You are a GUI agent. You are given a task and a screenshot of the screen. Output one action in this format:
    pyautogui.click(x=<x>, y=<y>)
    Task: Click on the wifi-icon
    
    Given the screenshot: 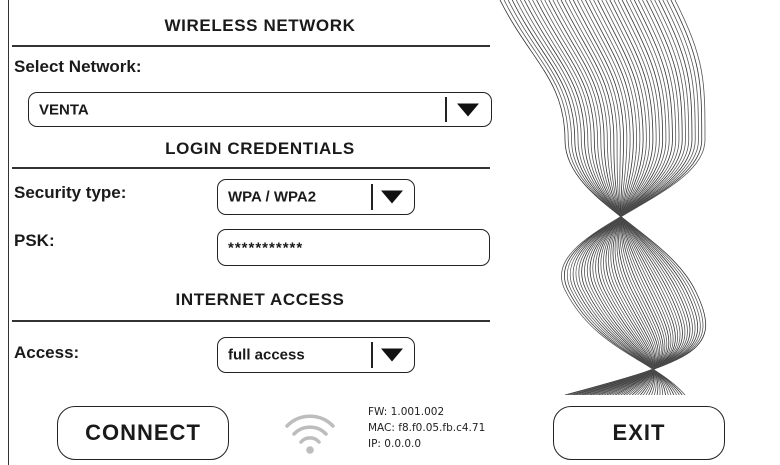 What is the action you would take?
    pyautogui.click(x=310, y=434)
    